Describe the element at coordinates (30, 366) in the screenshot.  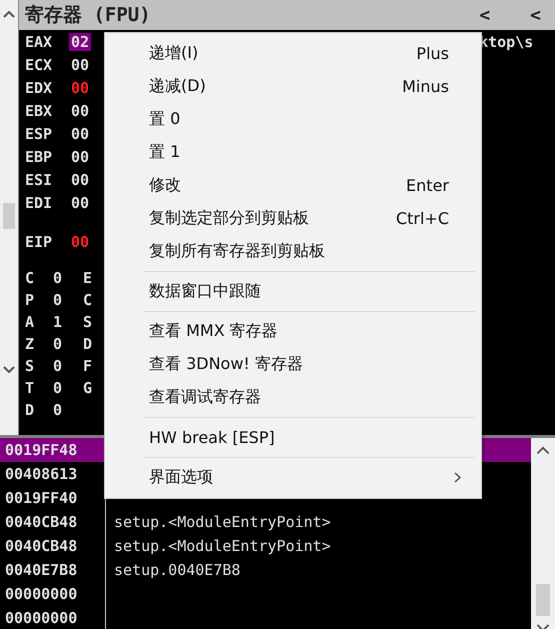
I see `flag-name: S` at that location.